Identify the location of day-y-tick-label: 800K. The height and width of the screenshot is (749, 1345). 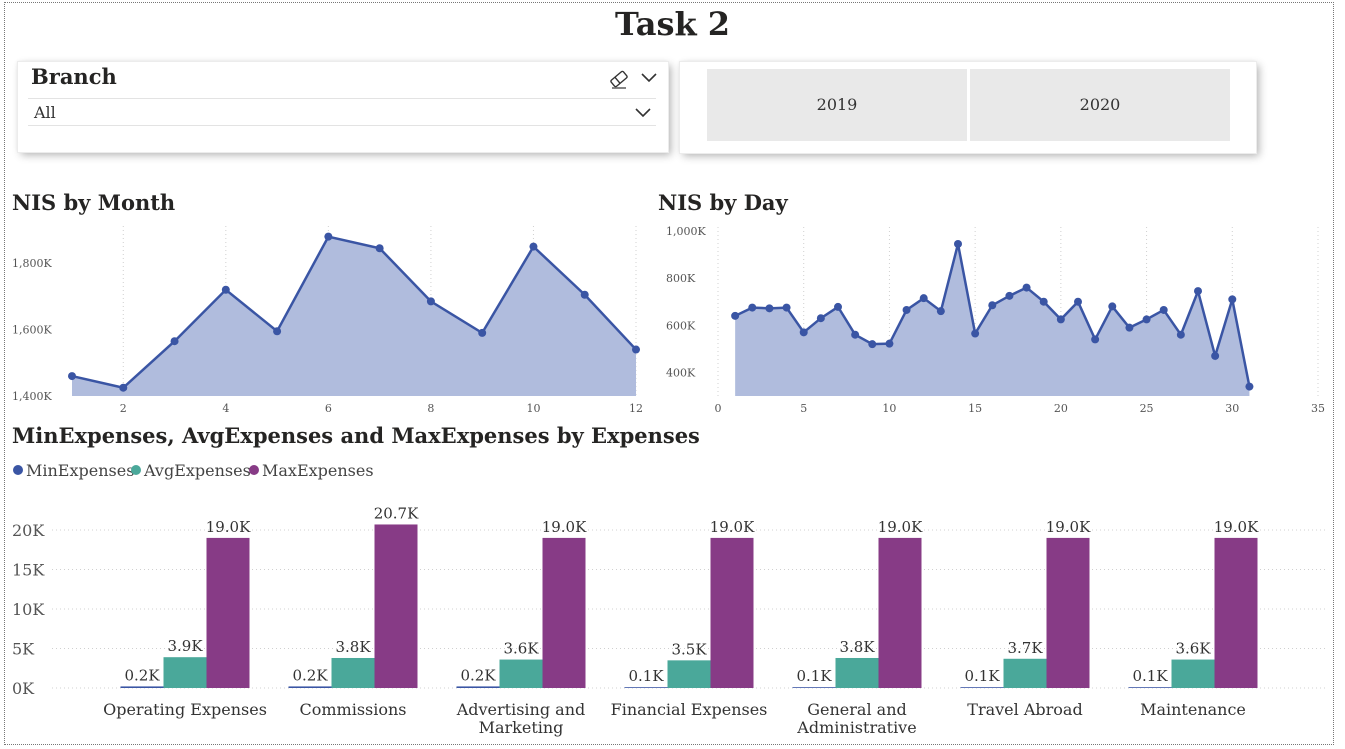
(681, 278).